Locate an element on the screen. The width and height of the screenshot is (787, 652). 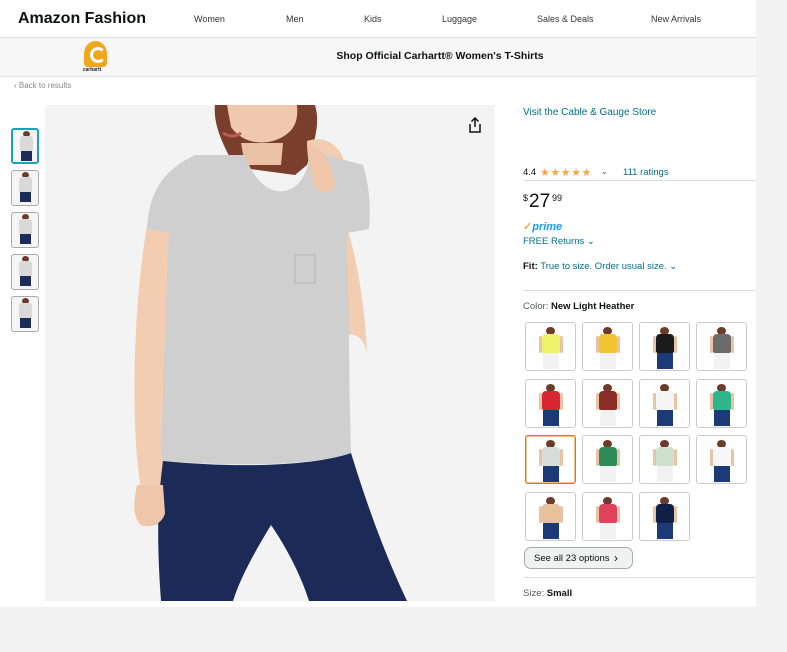
visit-store-link: Visit the Cable & Gauge Store is located at coordinates (589, 112).